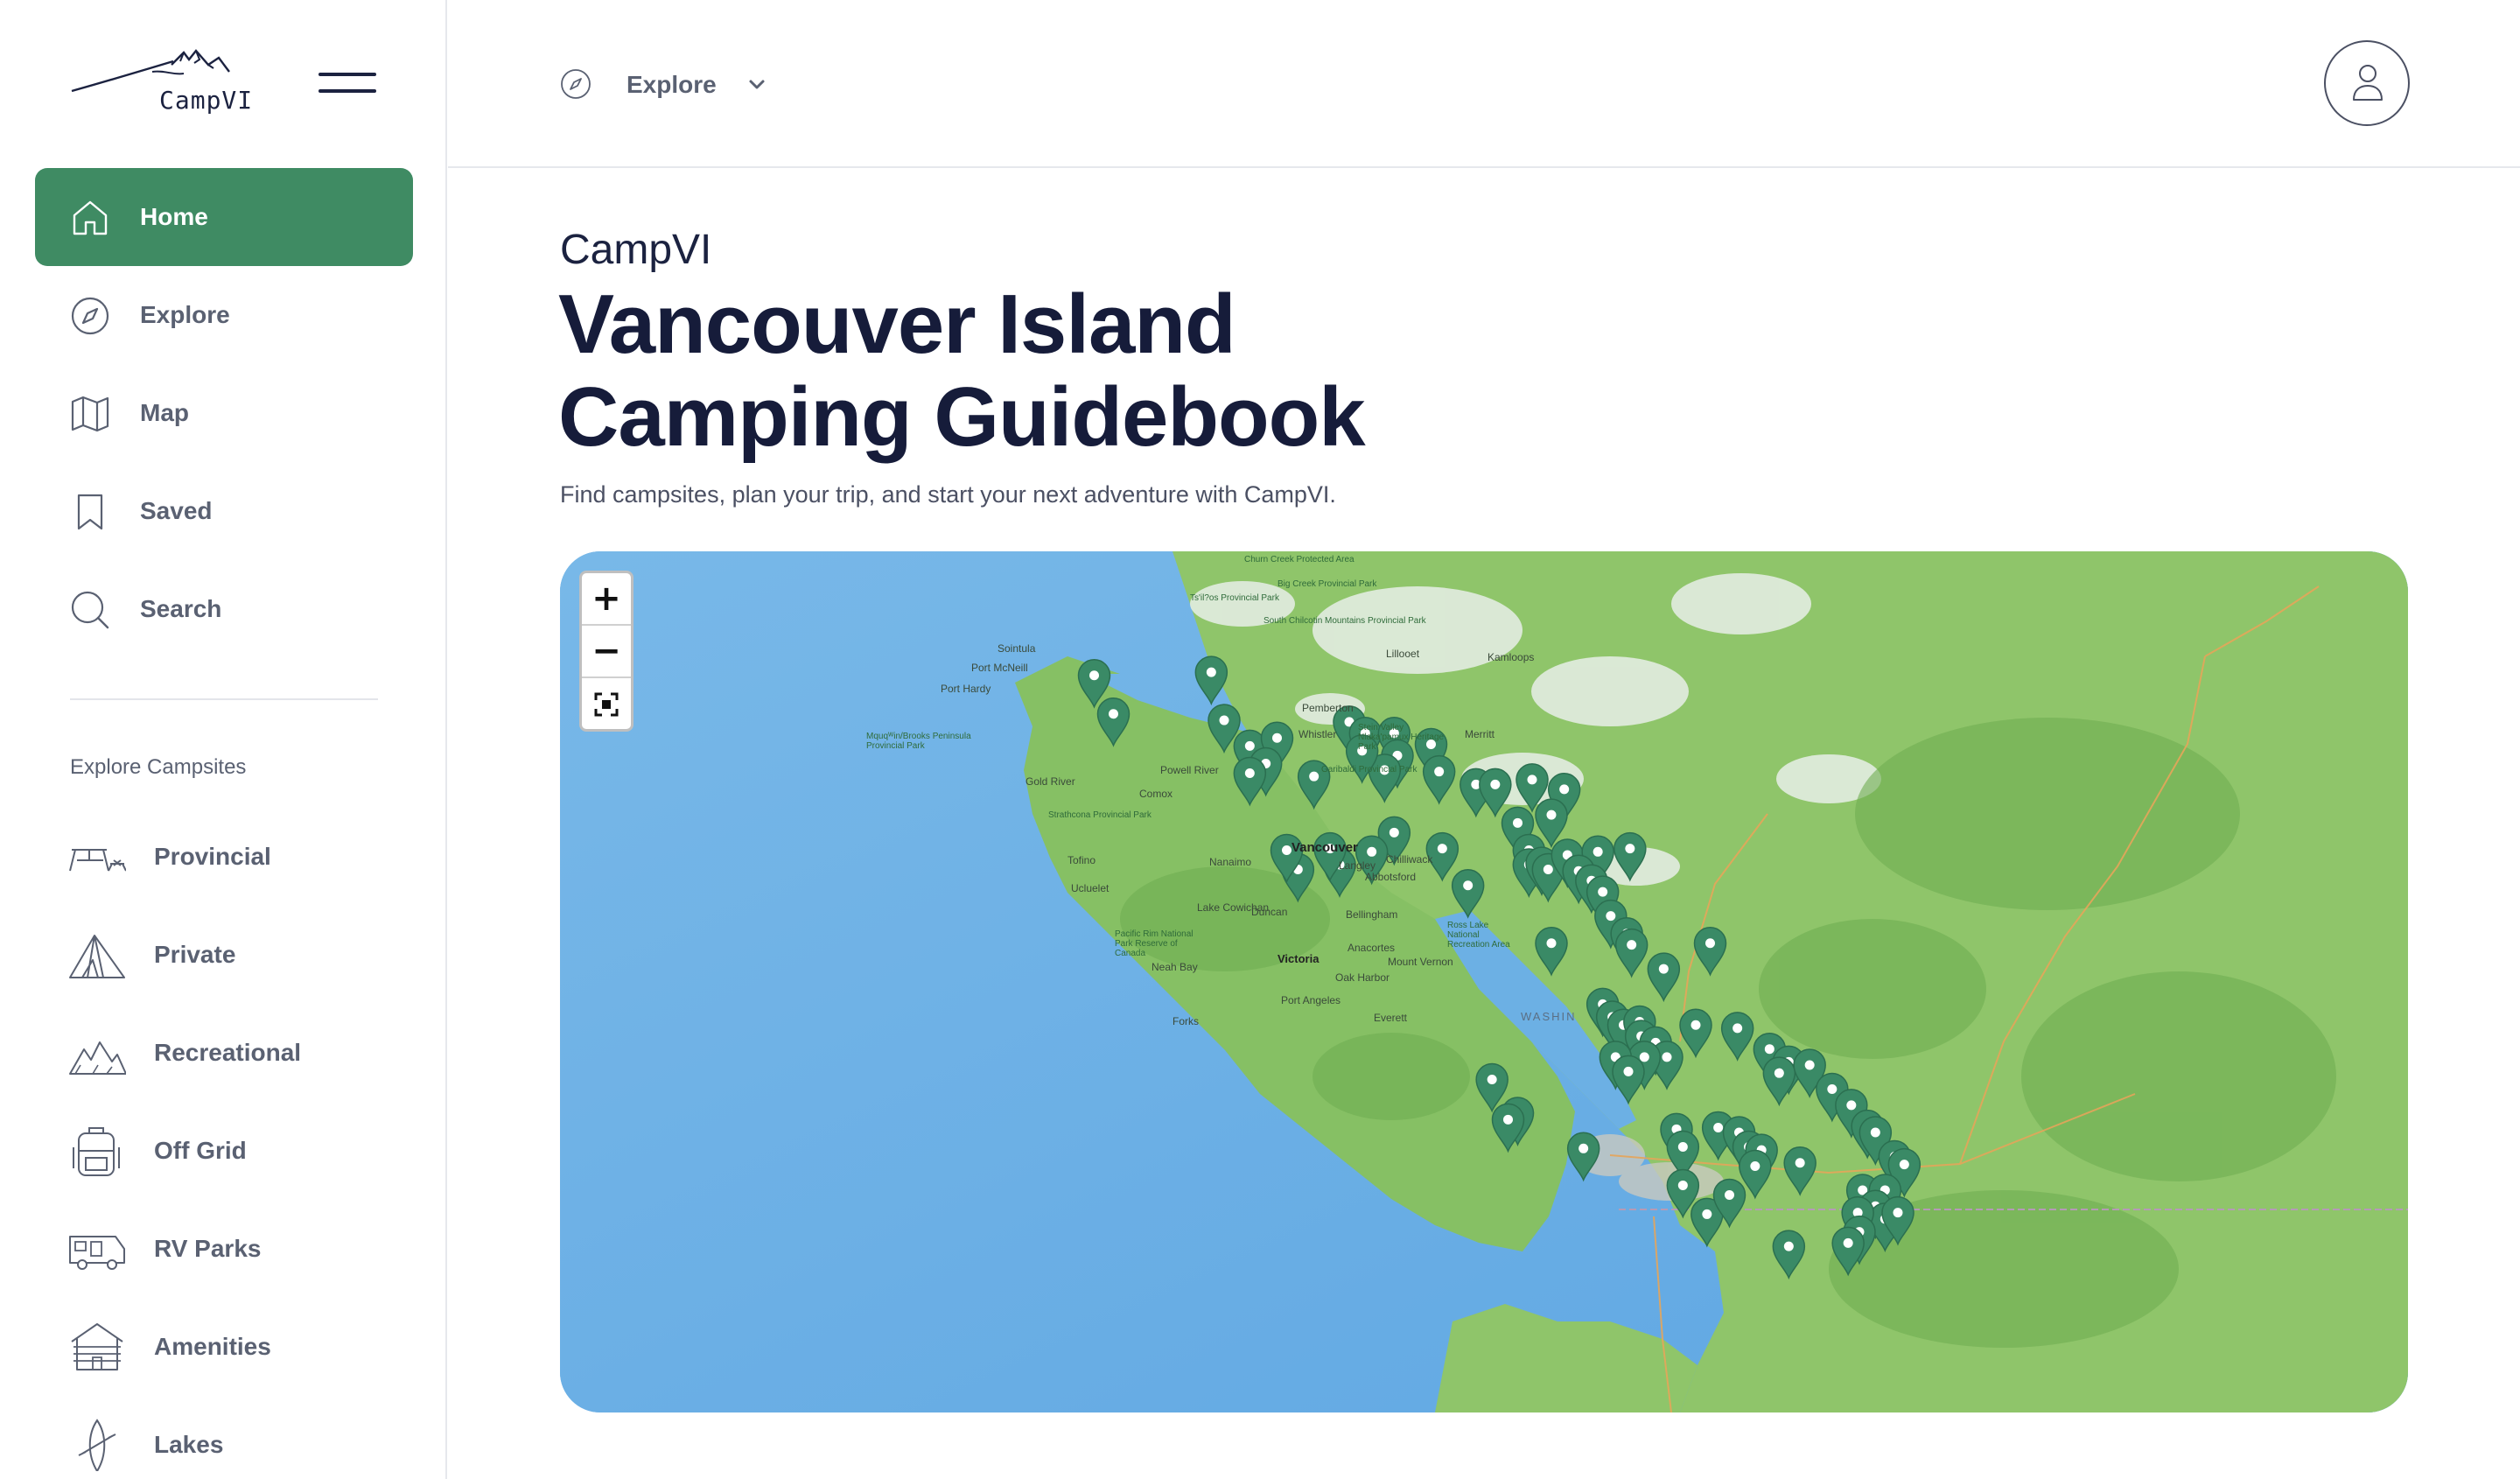 The image size is (2520, 1479). Describe the element at coordinates (90, 217) in the screenshot. I see `home-icon` at that location.